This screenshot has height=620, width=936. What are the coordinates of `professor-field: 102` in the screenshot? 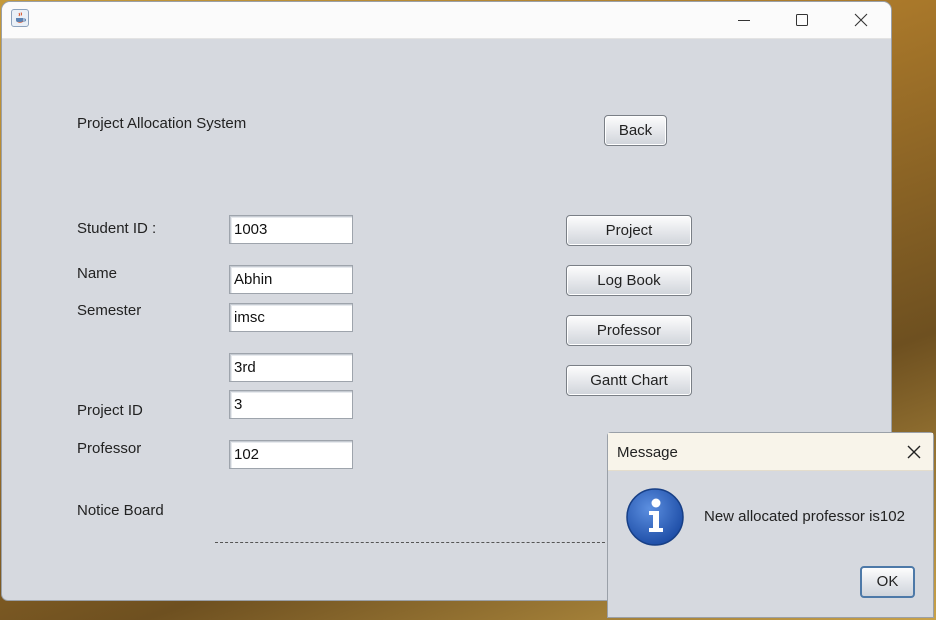 It's located at (291, 454).